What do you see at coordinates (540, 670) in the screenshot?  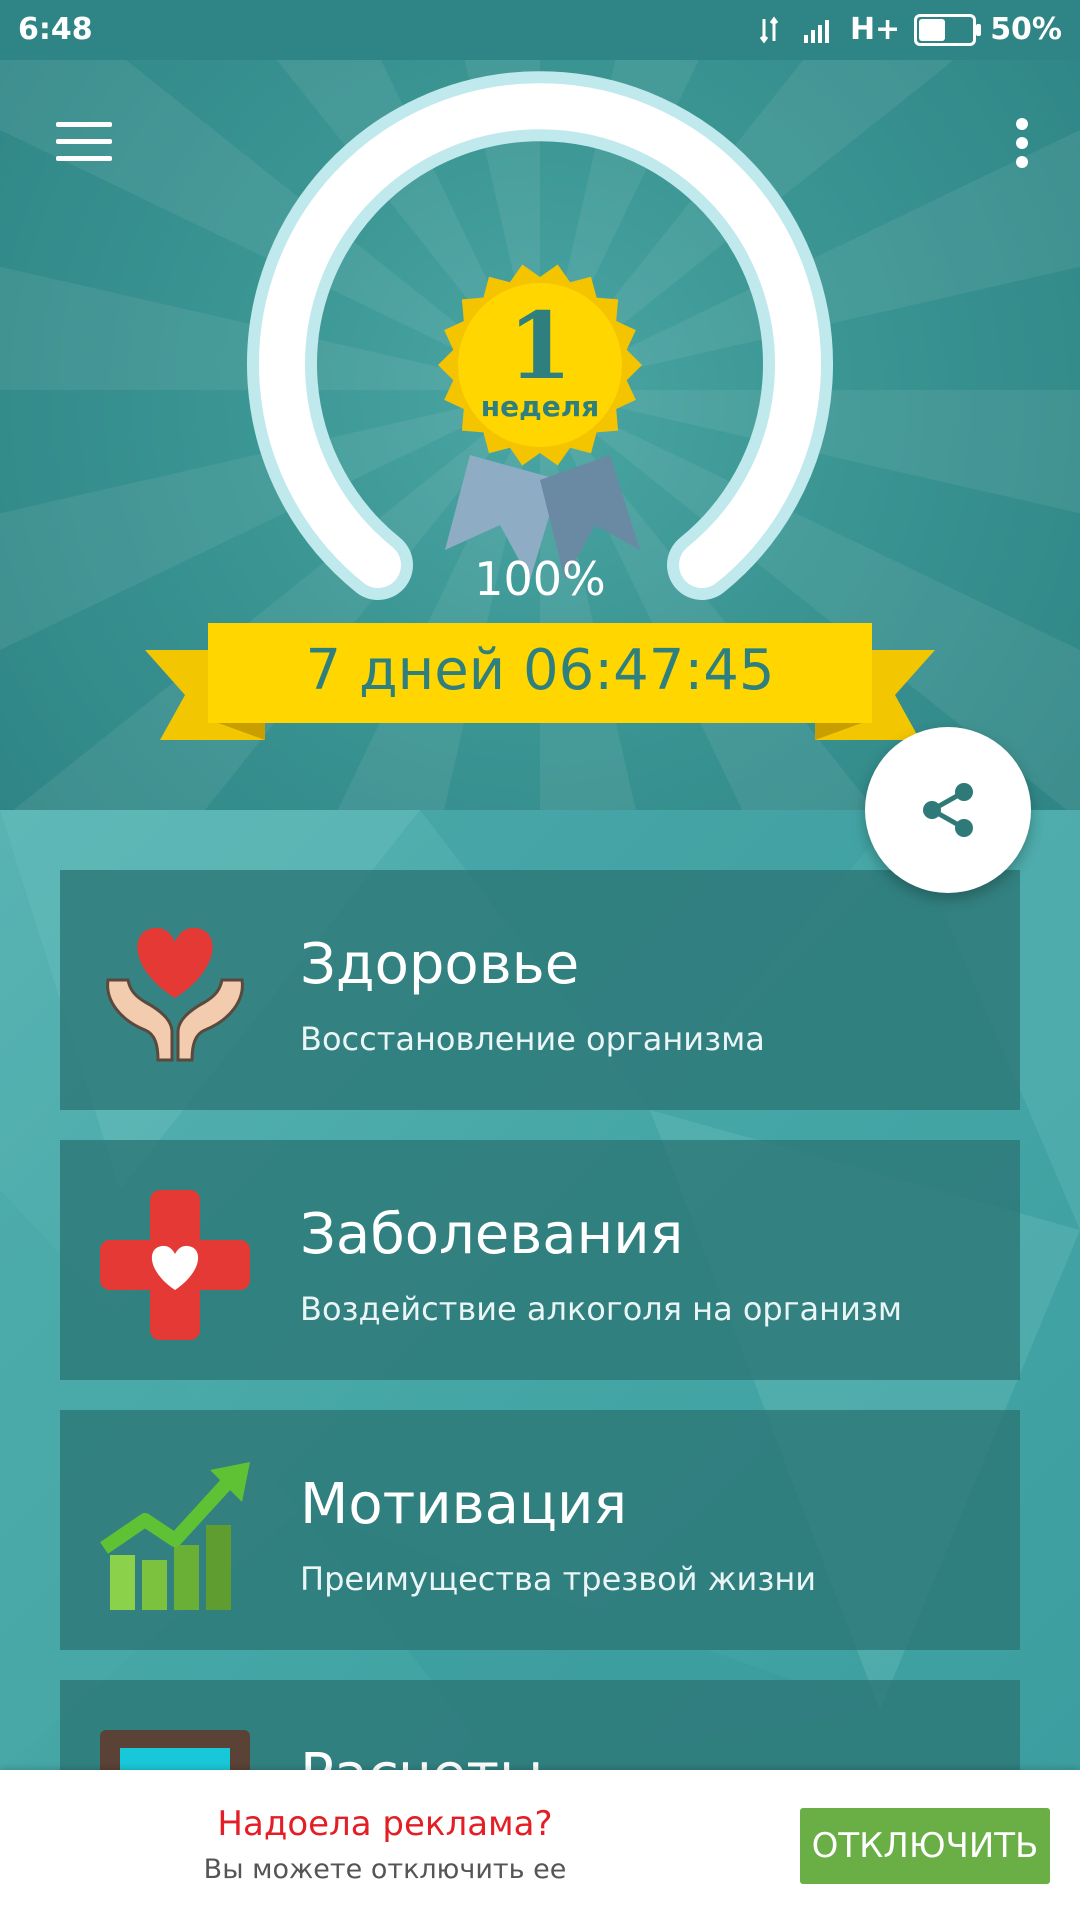 I see `sober-timer: 7 дней 06:47:45` at bounding box center [540, 670].